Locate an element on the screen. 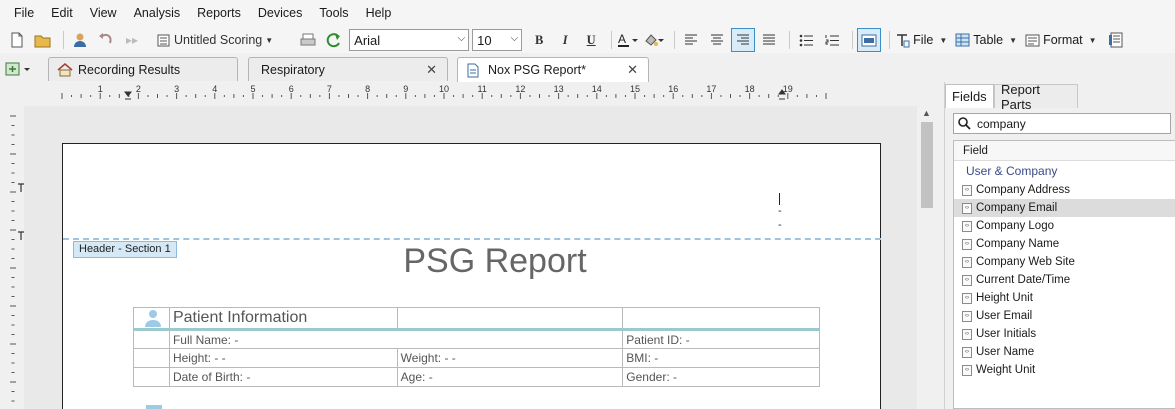 Image resolution: width=1175 pixels, height=409 pixels. field-label: Company Name is located at coordinates (1018, 244).